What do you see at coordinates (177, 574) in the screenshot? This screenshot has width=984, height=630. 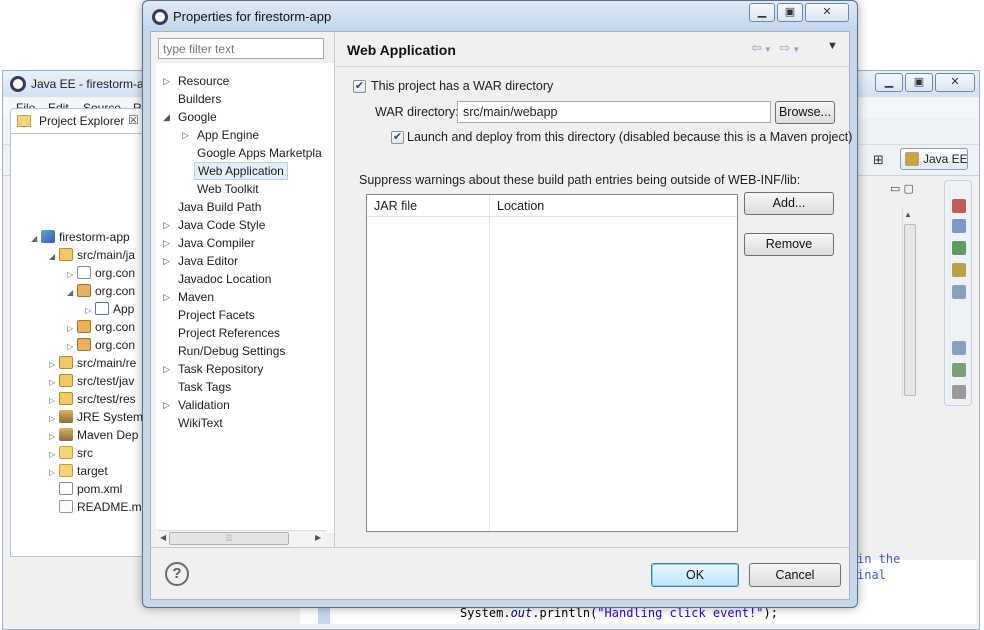 I see `help-button: ?` at bounding box center [177, 574].